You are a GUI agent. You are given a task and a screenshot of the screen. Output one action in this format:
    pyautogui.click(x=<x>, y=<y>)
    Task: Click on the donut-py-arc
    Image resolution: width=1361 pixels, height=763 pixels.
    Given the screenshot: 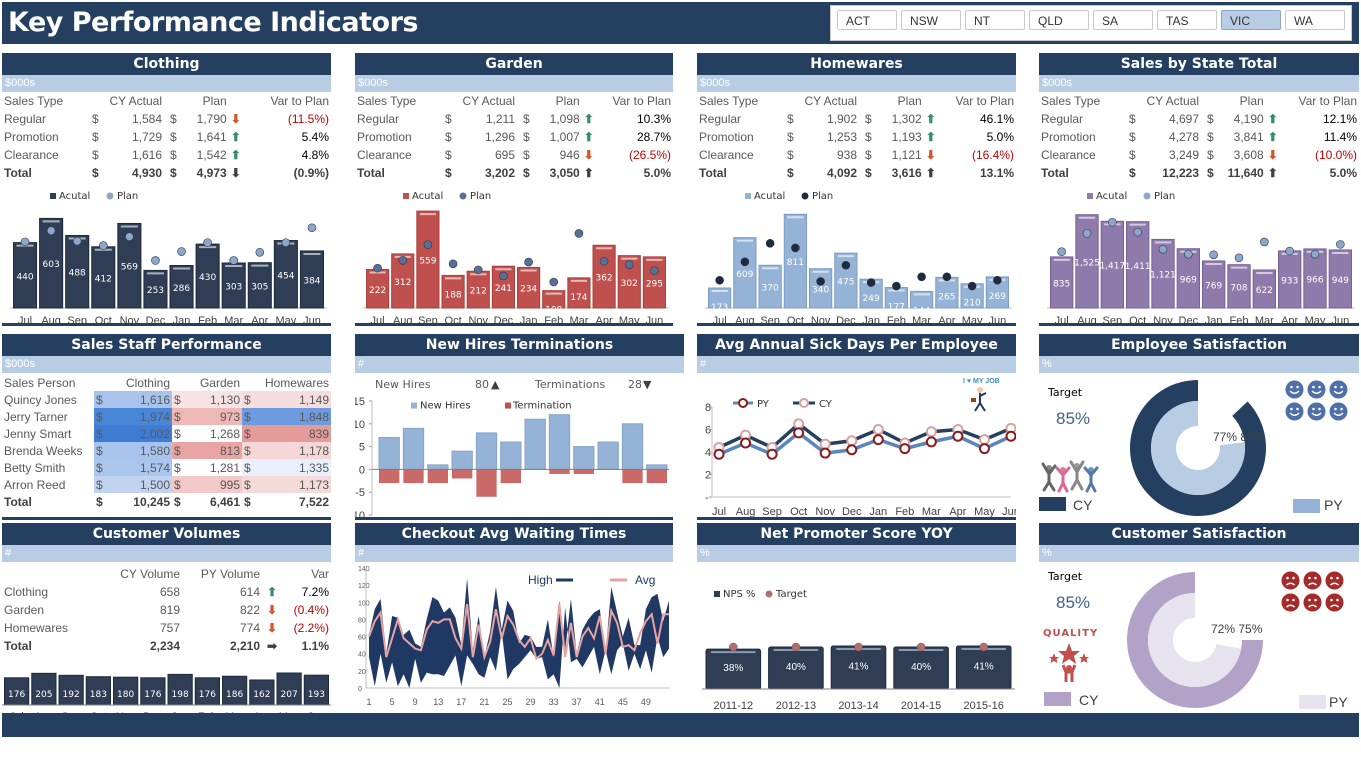 What is the action you would take?
    pyautogui.click(x=1195, y=640)
    